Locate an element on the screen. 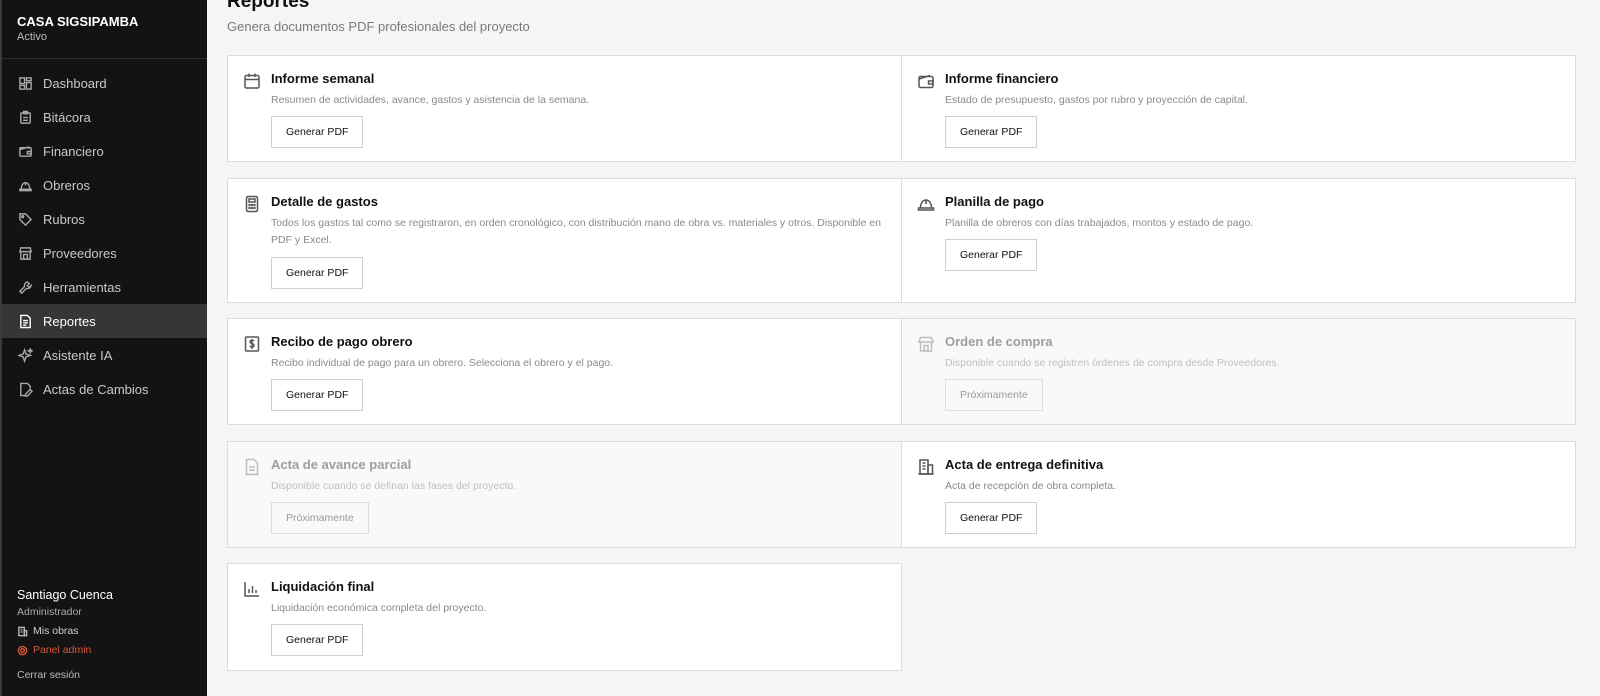 The height and width of the screenshot is (696, 1600). calculator-icon is located at coordinates (252, 204).